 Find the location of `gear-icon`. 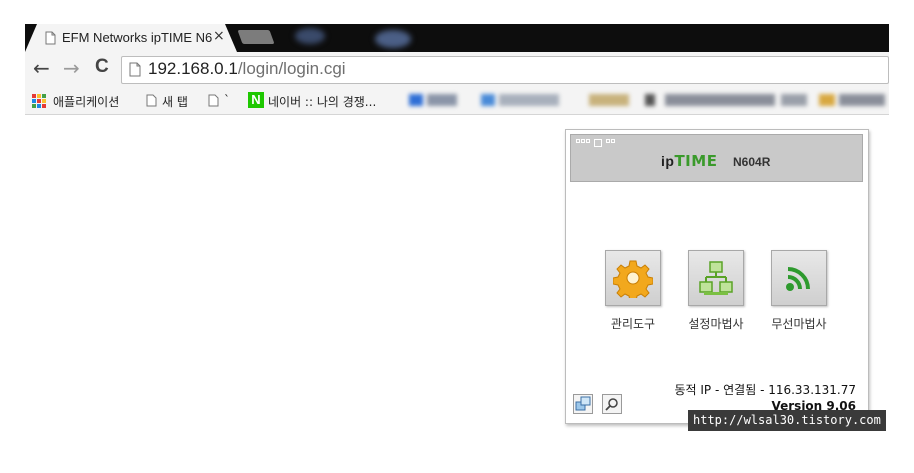

gear-icon is located at coordinates (633, 279).